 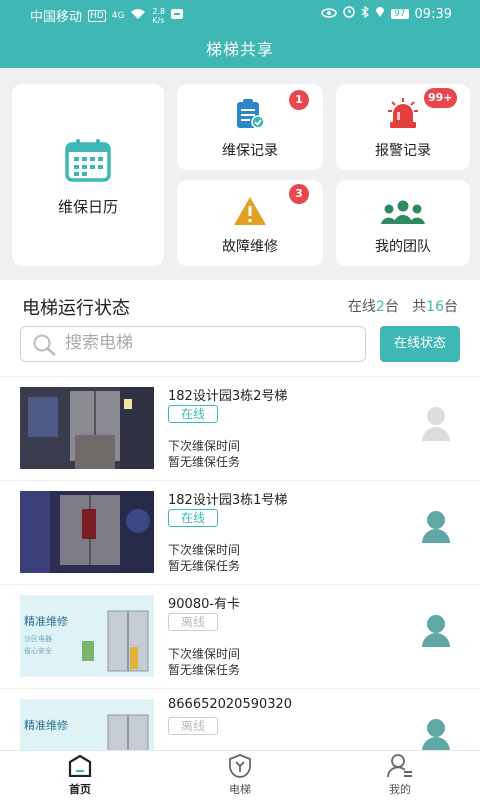 What do you see at coordinates (177, 15) in the screenshot?
I see `notification-icon` at bounding box center [177, 15].